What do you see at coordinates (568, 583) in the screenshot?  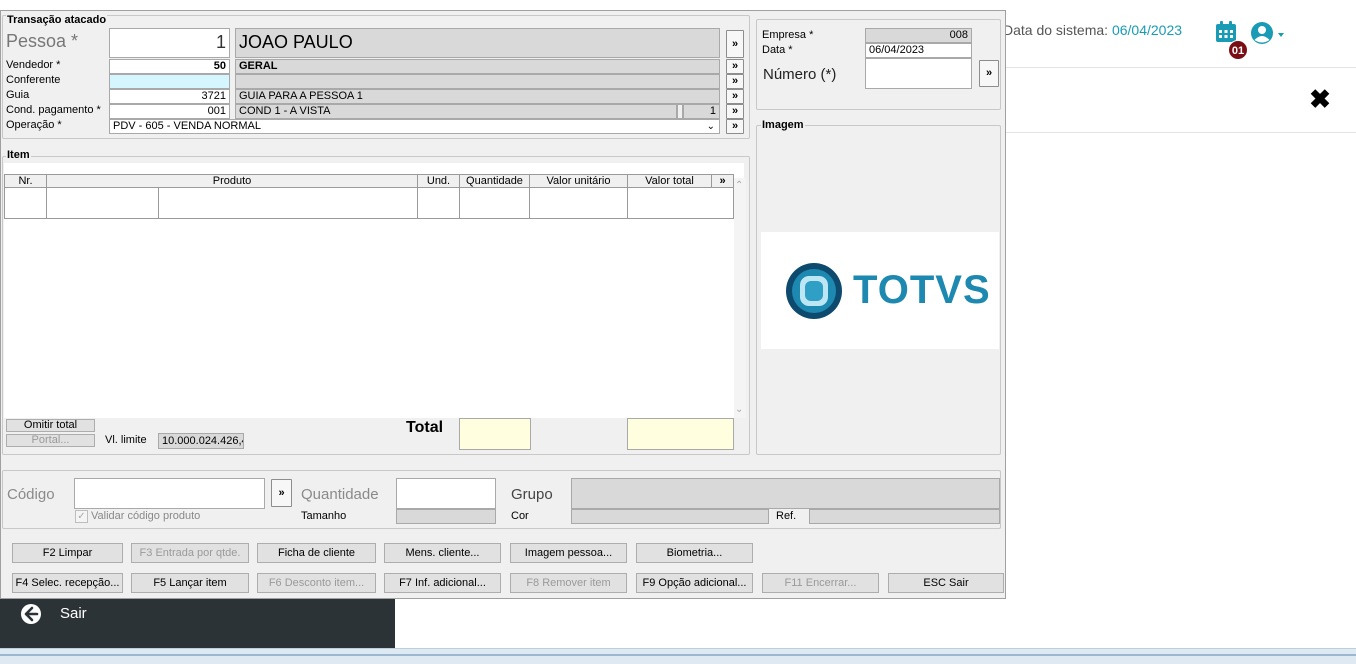 I see `f8-remover-item-button: F8 Remover item` at bounding box center [568, 583].